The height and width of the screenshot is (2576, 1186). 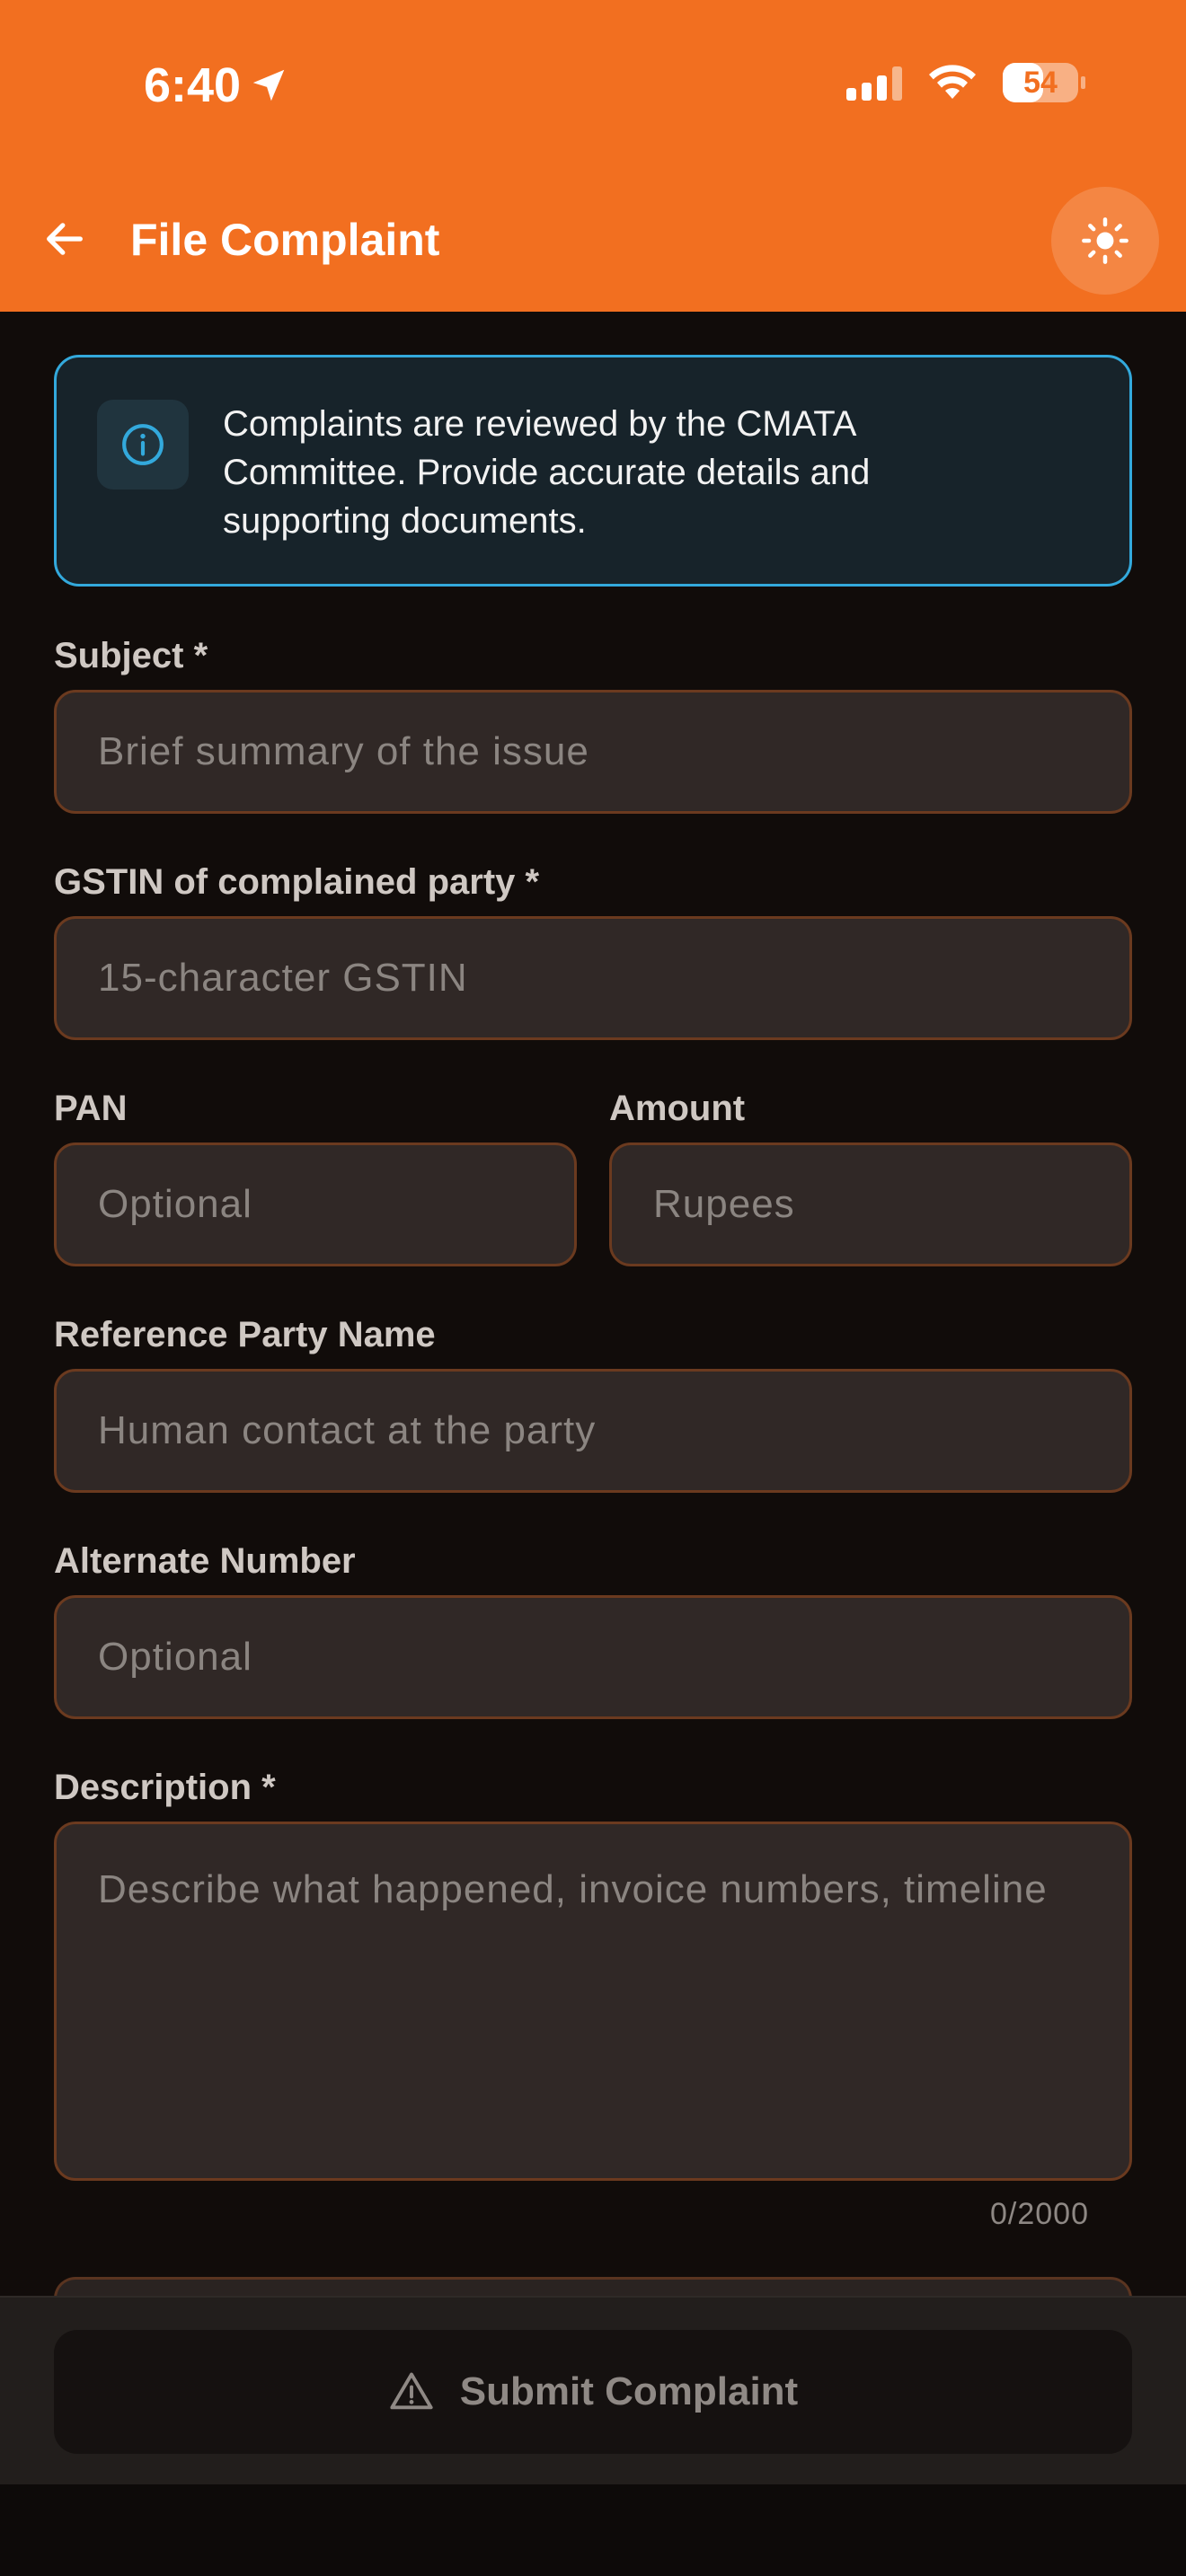 I want to click on info-icon, so click(x=143, y=444).